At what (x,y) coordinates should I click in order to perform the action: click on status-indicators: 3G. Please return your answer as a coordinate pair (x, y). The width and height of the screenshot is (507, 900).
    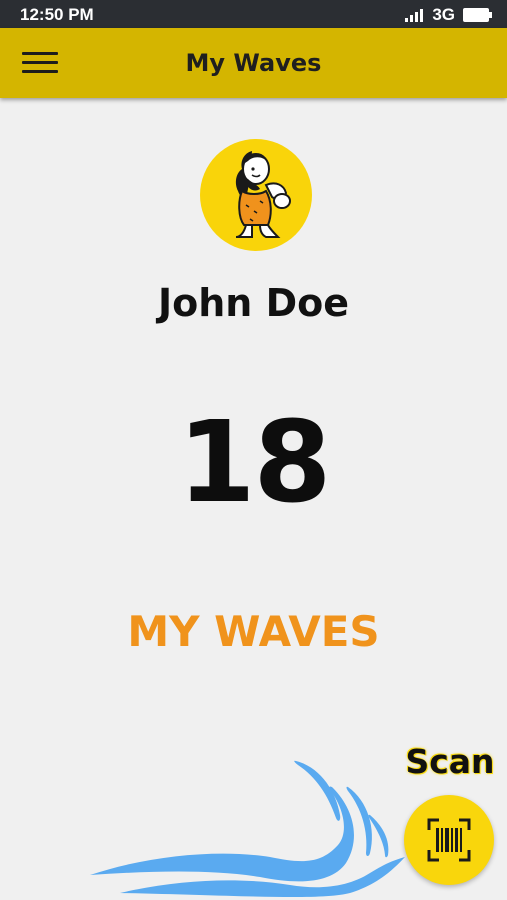
    Looking at the image, I should click on (449, 15).